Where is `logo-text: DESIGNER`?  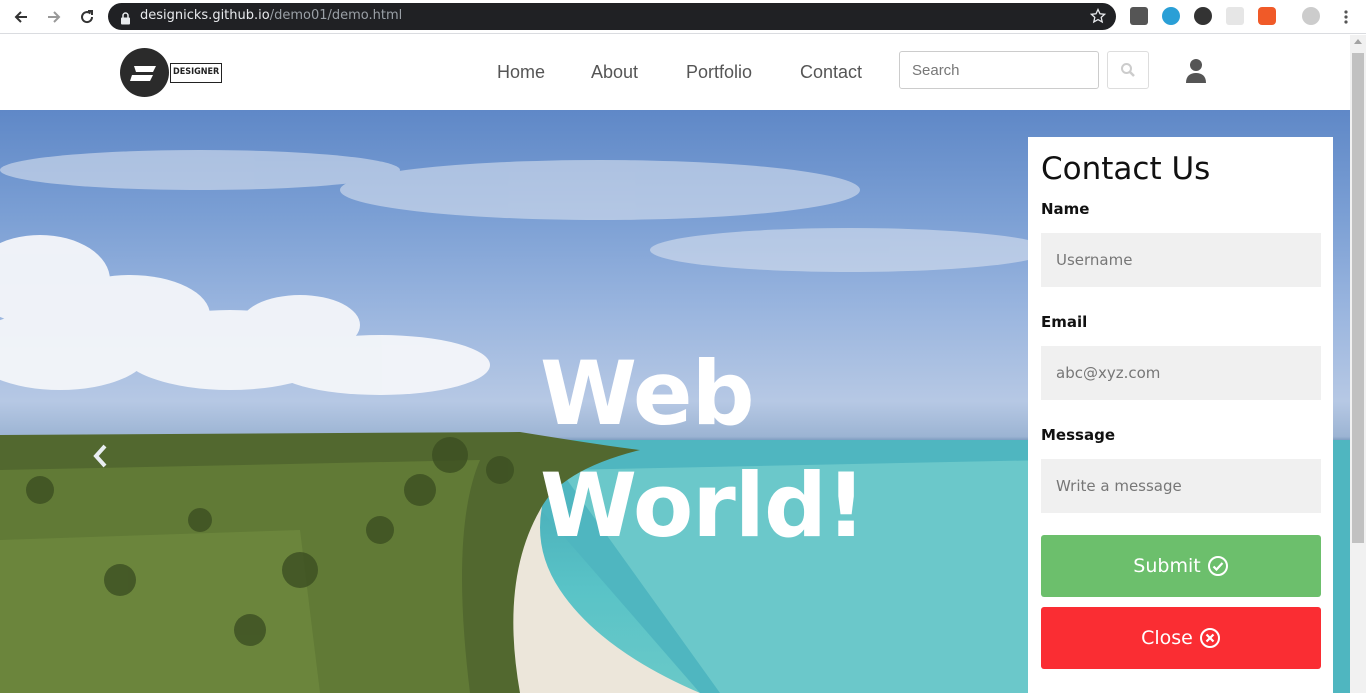 logo-text: DESIGNER is located at coordinates (196, 73).